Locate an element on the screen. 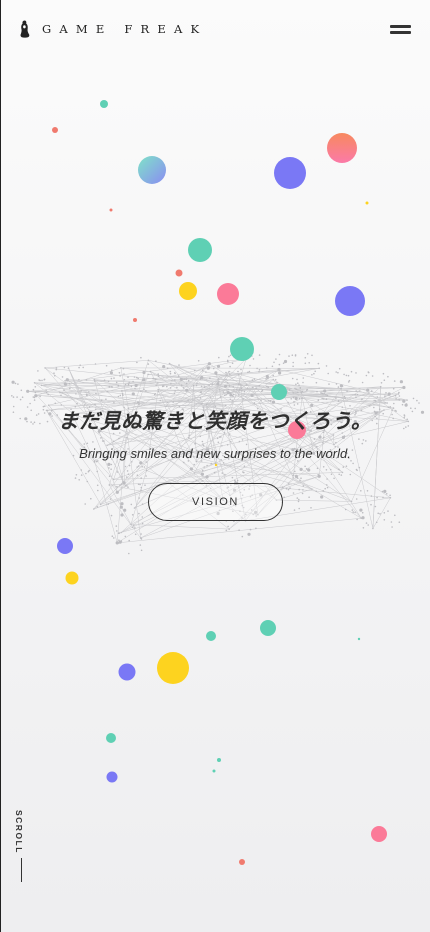  menu-bar-bottom is located at coordinates (400, 32).